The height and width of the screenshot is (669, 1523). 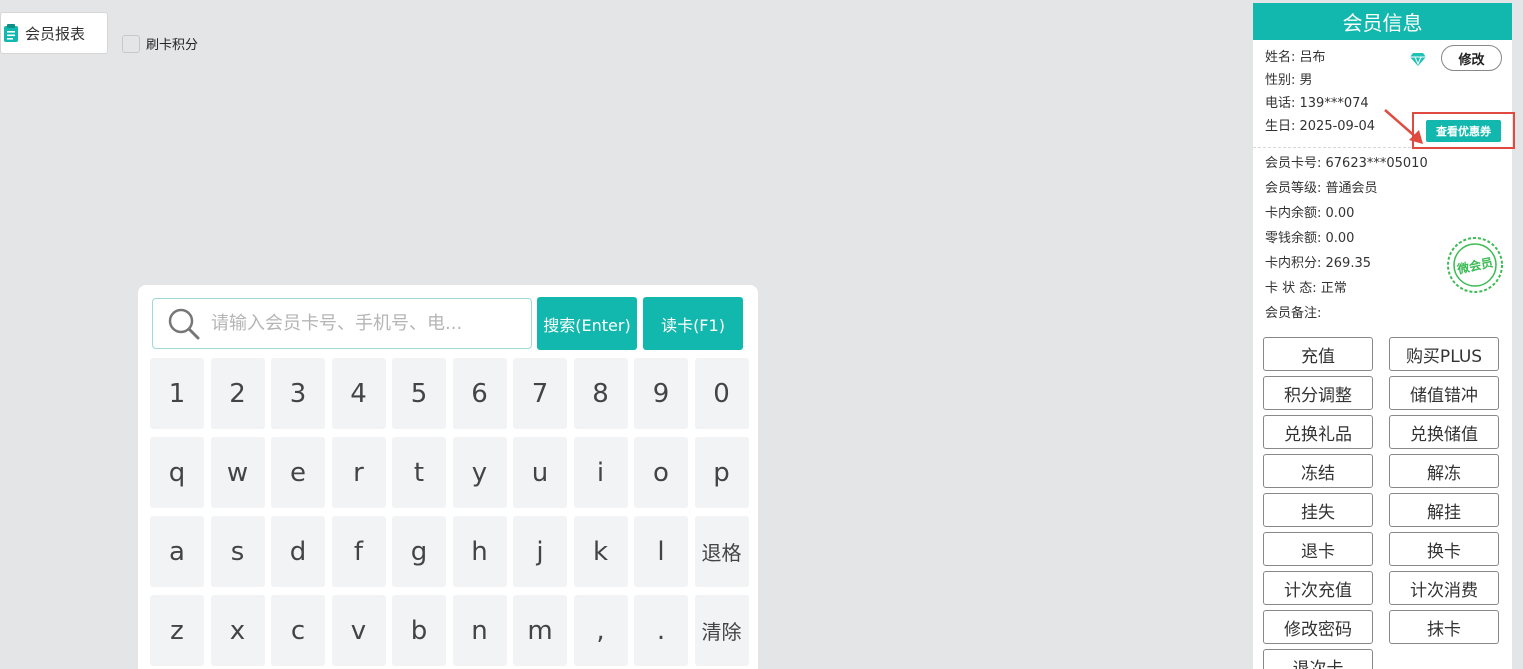 What do you see at coordinates (1382, 21) in the screenshot?
I see `member-info-title: 会员信息` at bounding box center [1382, 21].